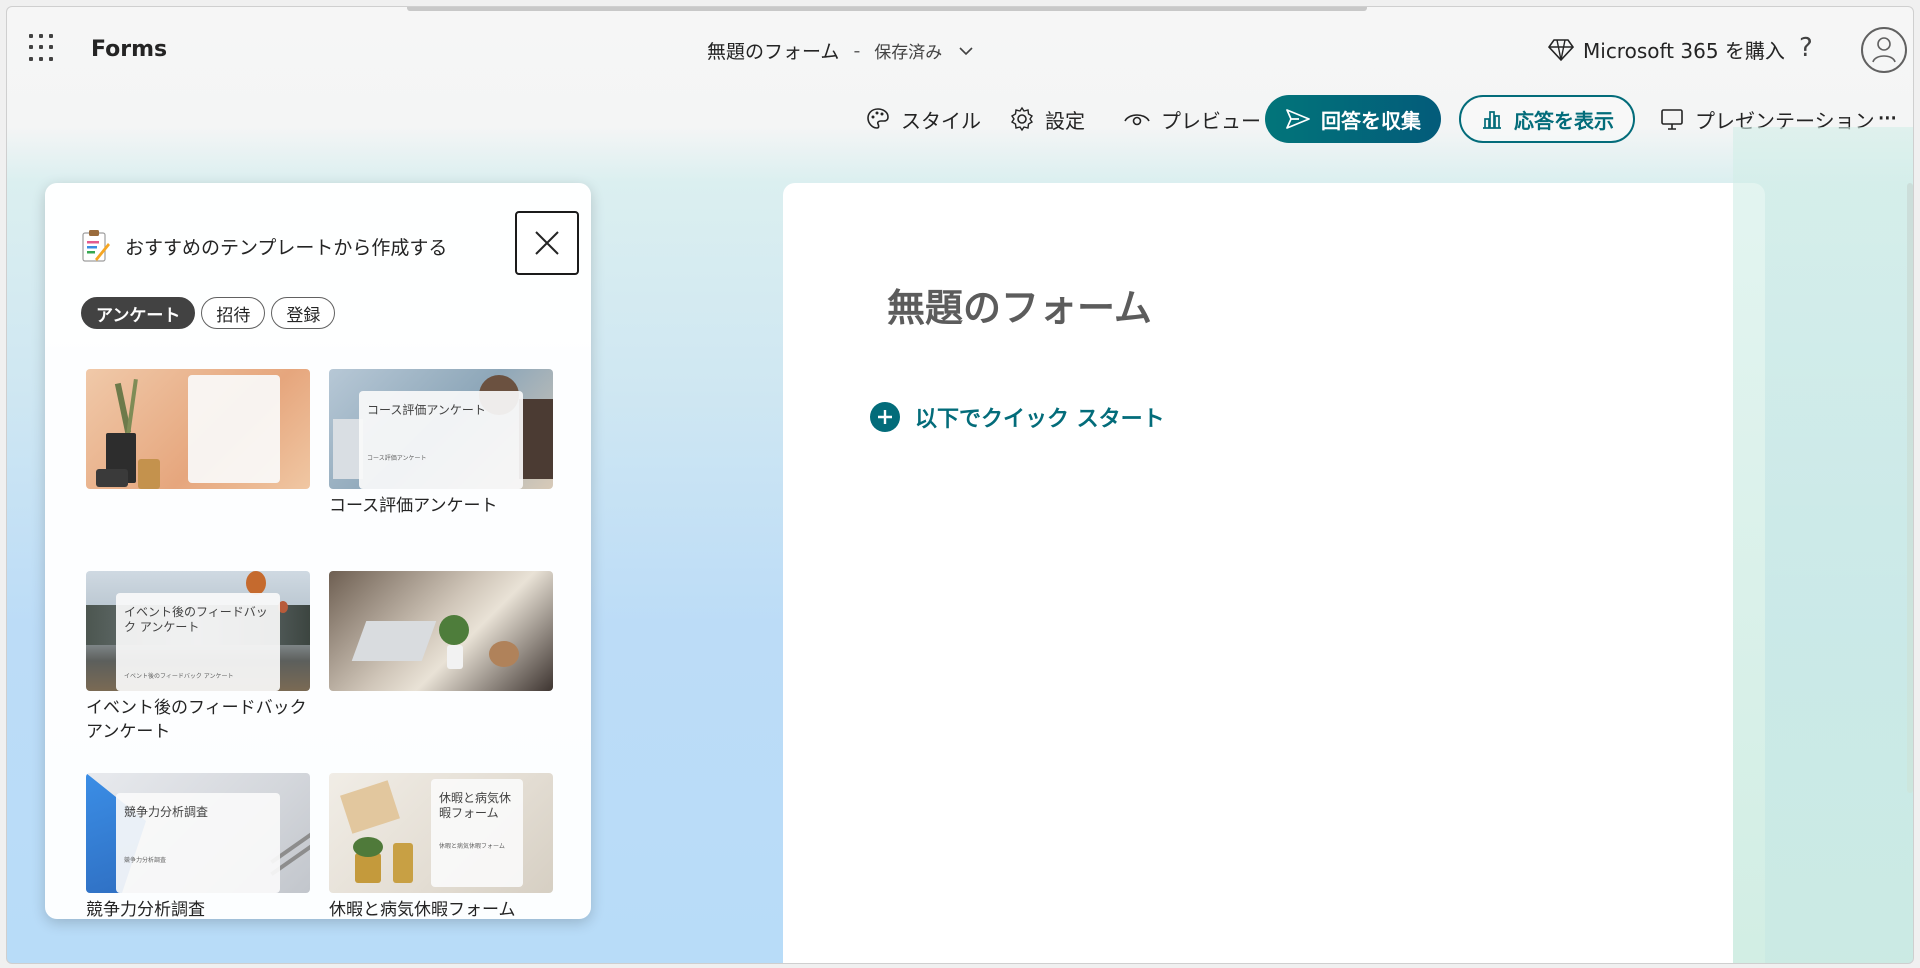 This screenshot has height=968, width=1920. Describe the element at coordinates (966, 50) in the screenshot. I see `chevron-down-icon` at that location.